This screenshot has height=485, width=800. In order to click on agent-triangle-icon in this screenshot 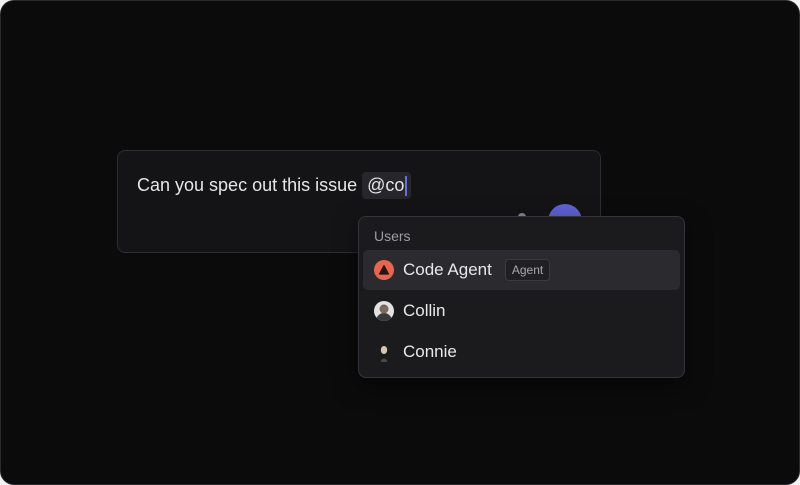, I will do `click(384, 270)`.